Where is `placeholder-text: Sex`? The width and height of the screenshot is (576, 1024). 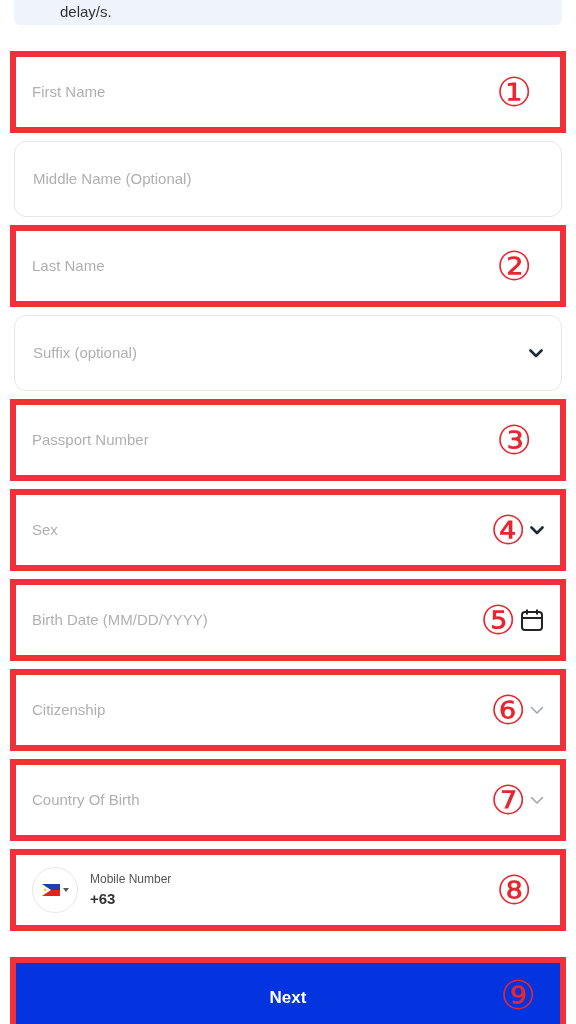 placeholder-text: Sex is located at coordinates (45, 529).